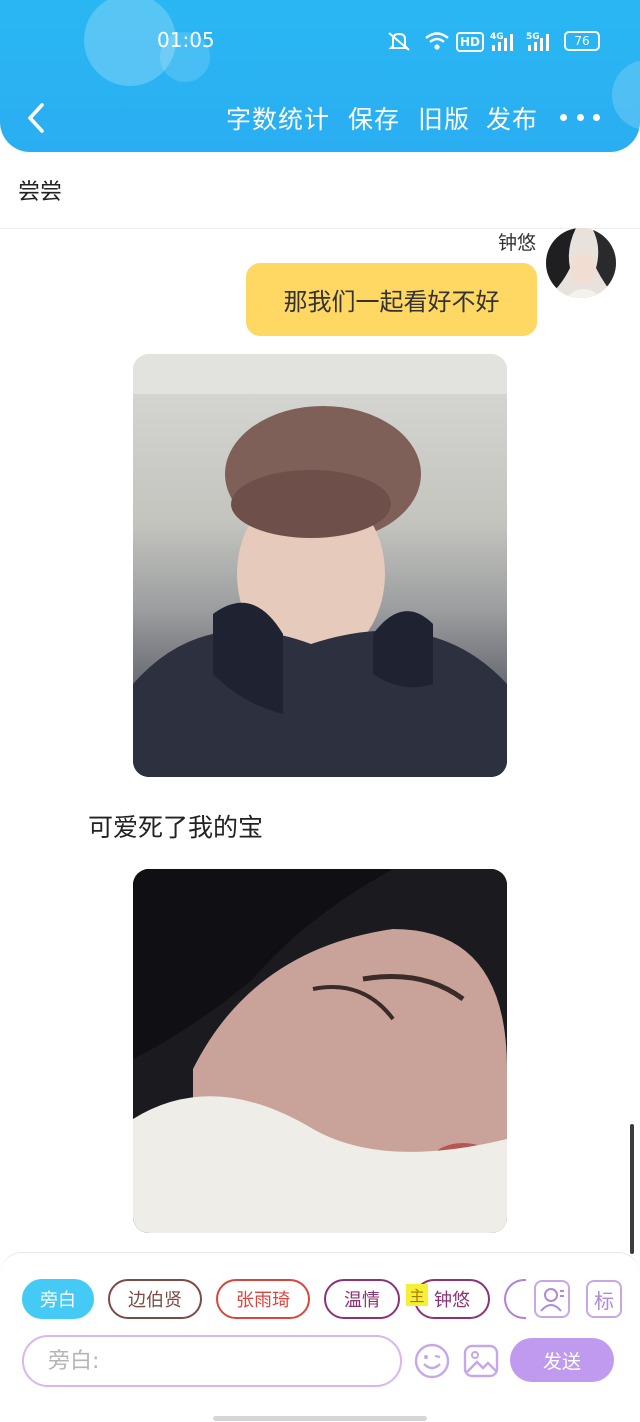 This screenshot has width=640, height=1422. What do you see at coordinates (175, 826) in the screenshot?
I see `narration-text: 可爱死了我的宝` at bounding box center [175, 826].